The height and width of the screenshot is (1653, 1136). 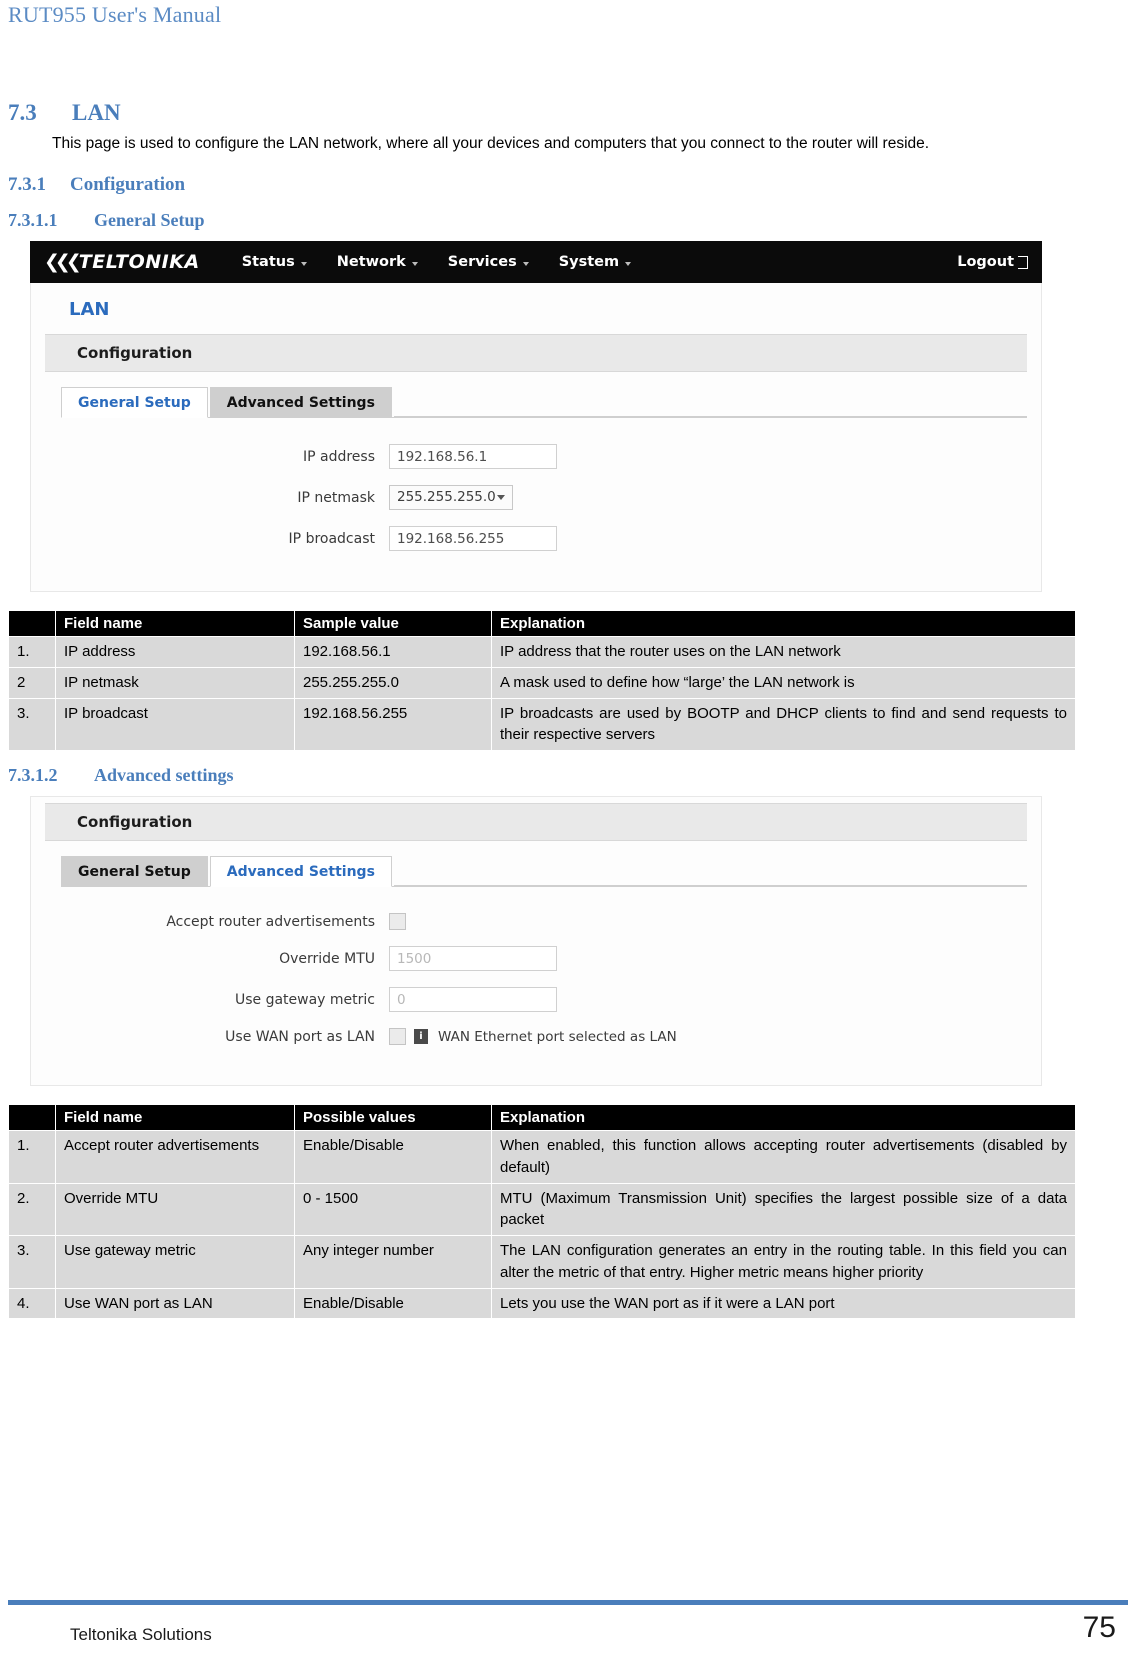 I want to click on cell-sample-value: 192.168.56.255, so click(x=393, y=724).